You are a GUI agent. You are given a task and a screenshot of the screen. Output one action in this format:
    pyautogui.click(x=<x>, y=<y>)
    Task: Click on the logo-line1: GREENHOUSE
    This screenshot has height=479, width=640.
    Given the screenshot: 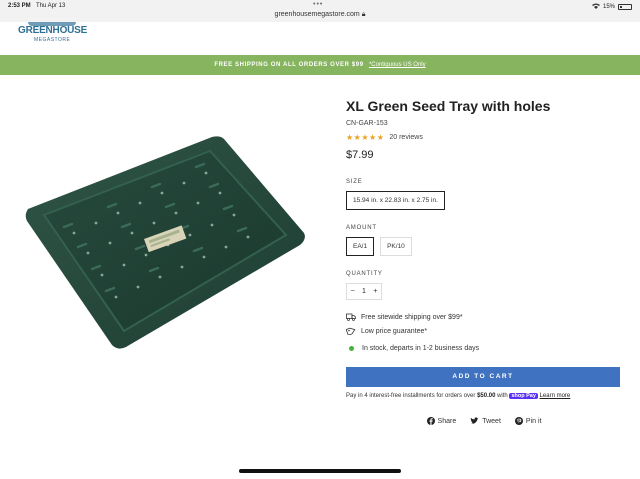 What is the action you would take?
    pyautogui.click(x=53, y=30)
    